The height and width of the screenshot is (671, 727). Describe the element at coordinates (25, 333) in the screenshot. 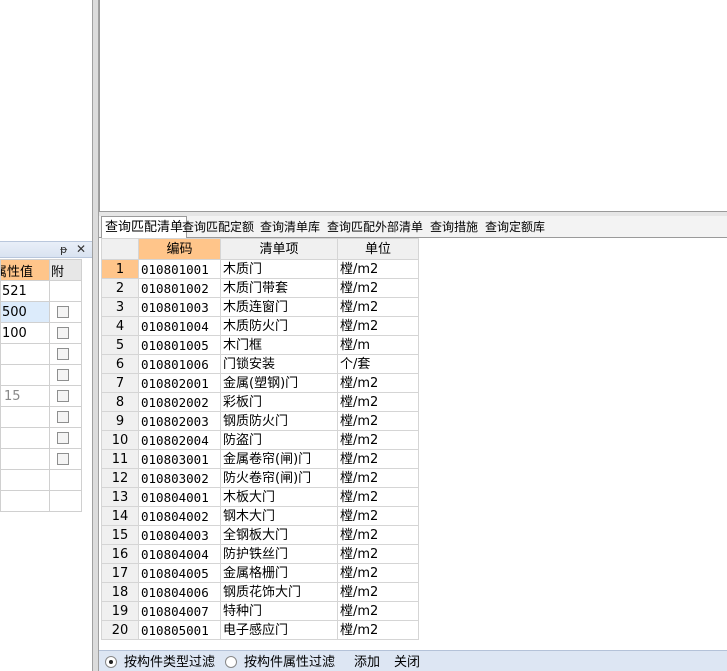

I see `property-value: 100` at that location.